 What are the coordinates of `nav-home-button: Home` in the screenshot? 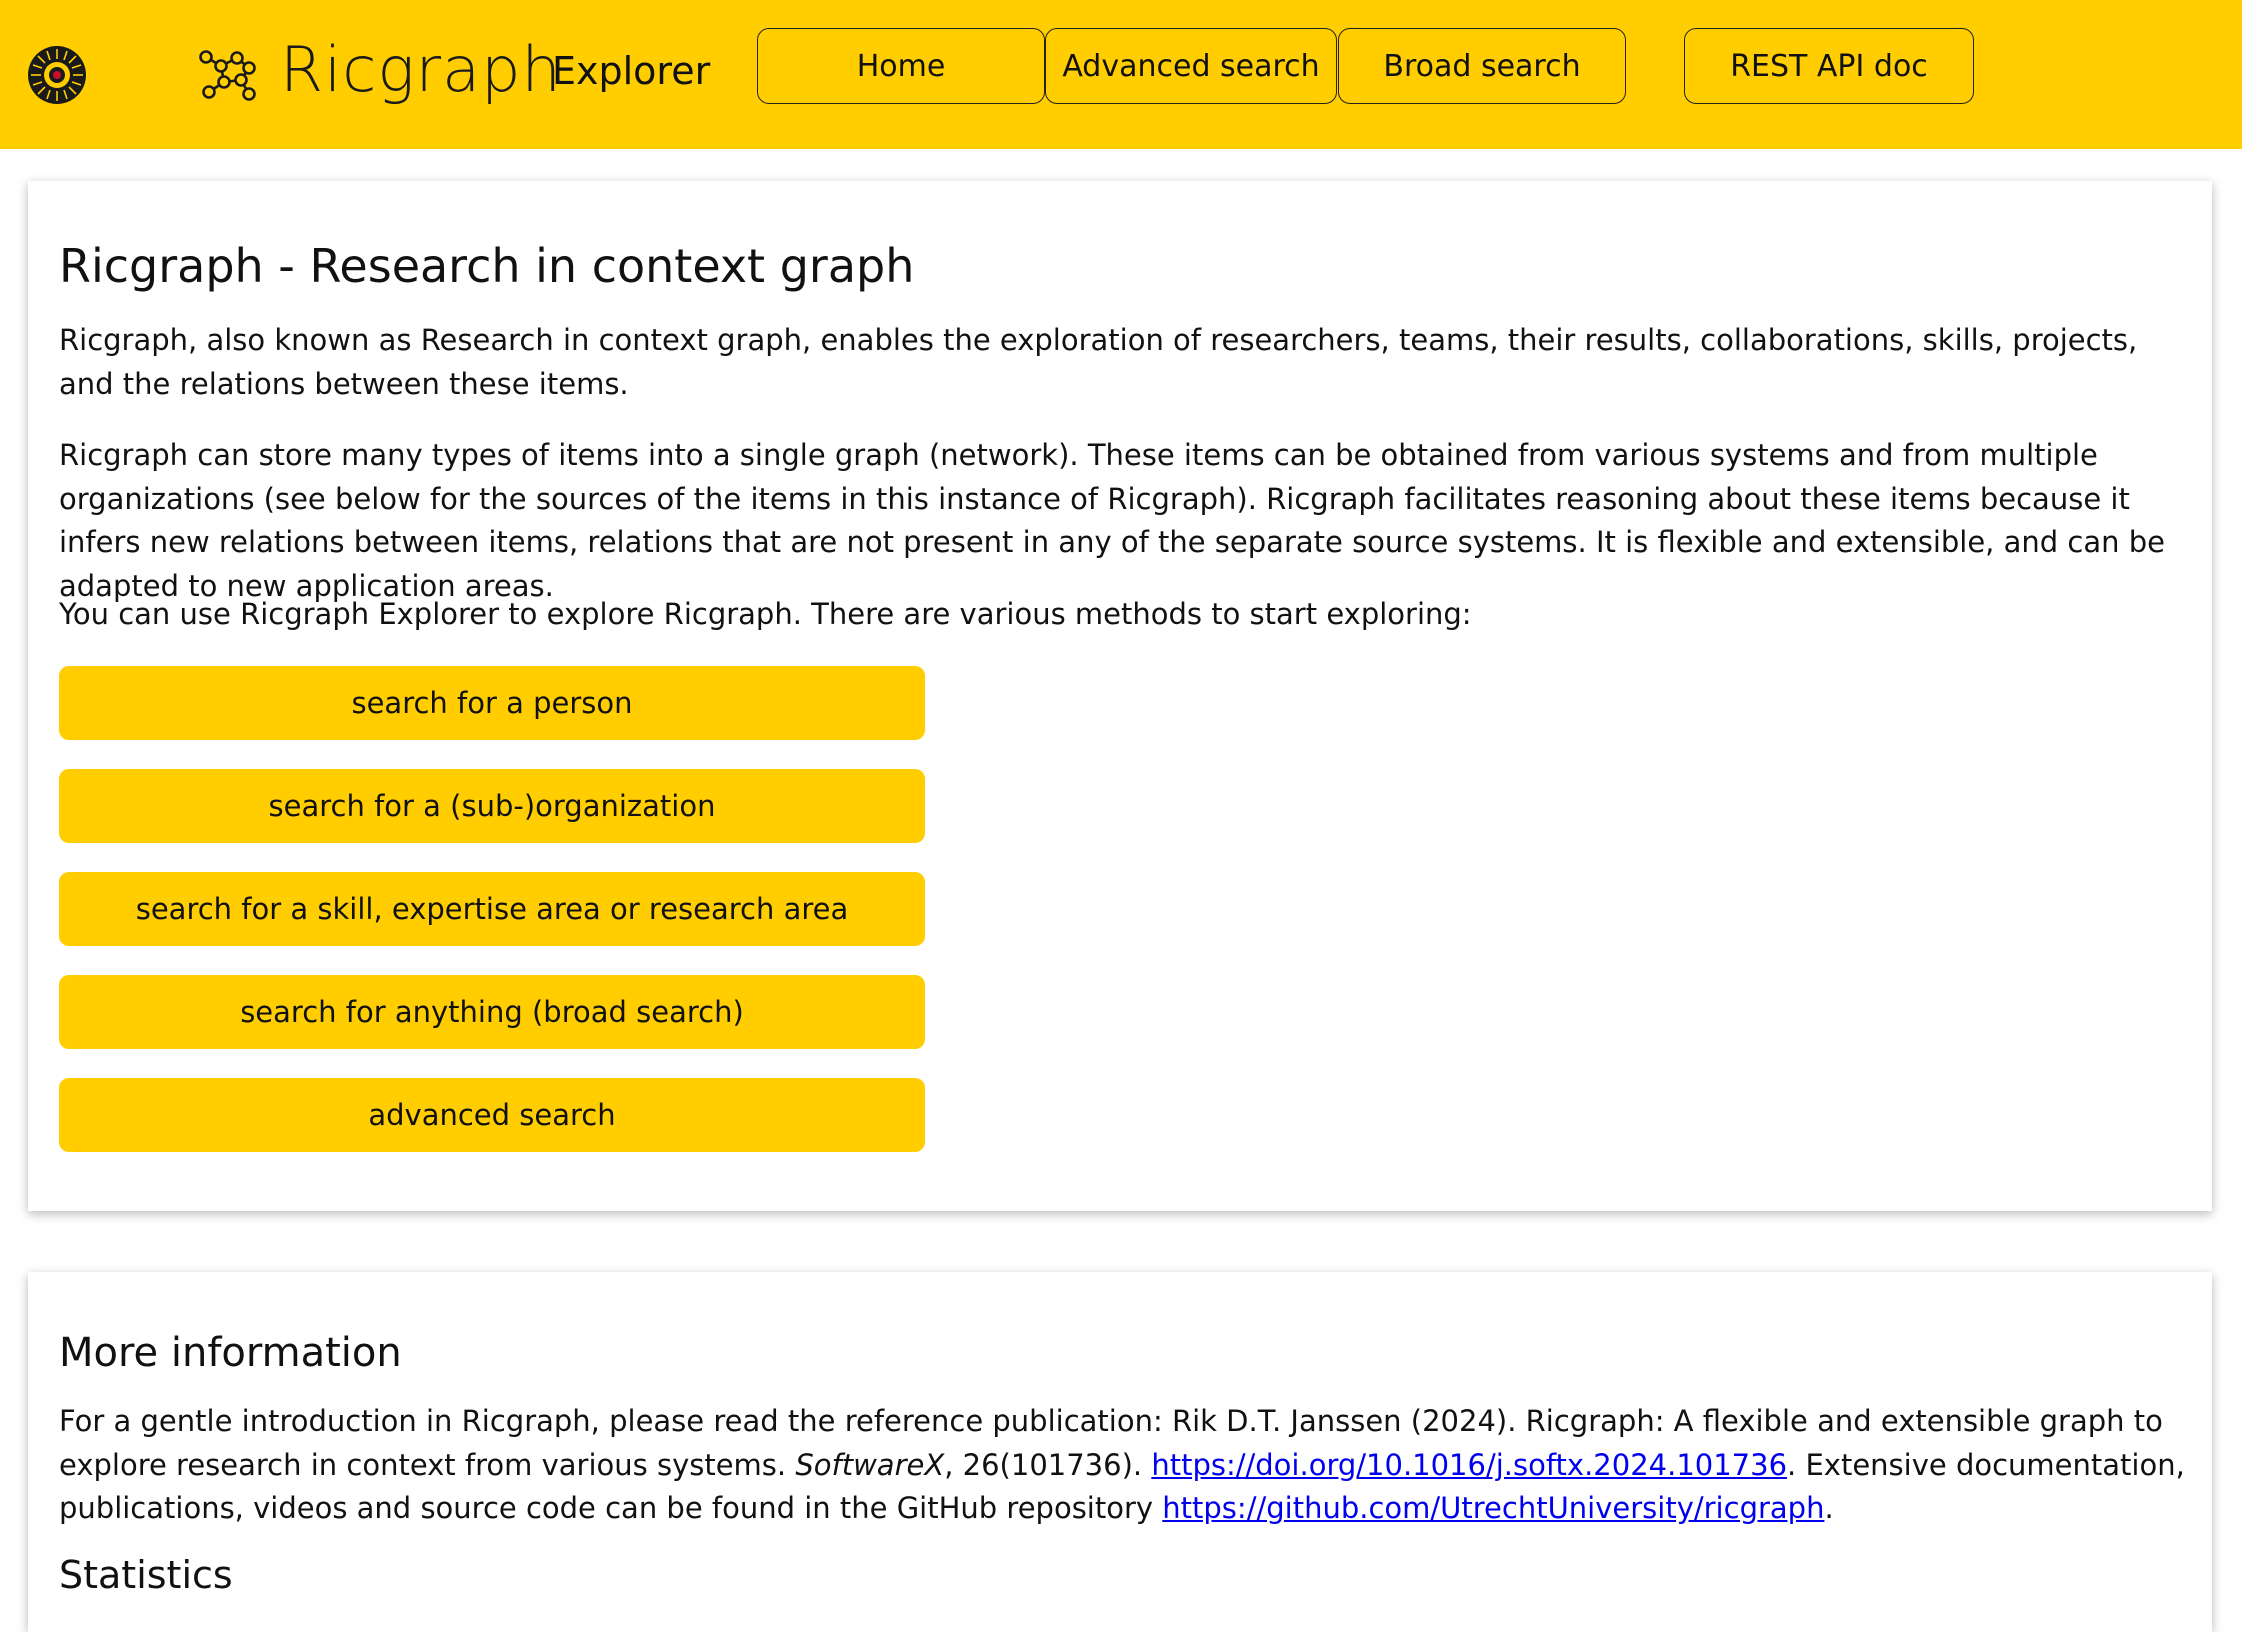 It's located at (901, 66).